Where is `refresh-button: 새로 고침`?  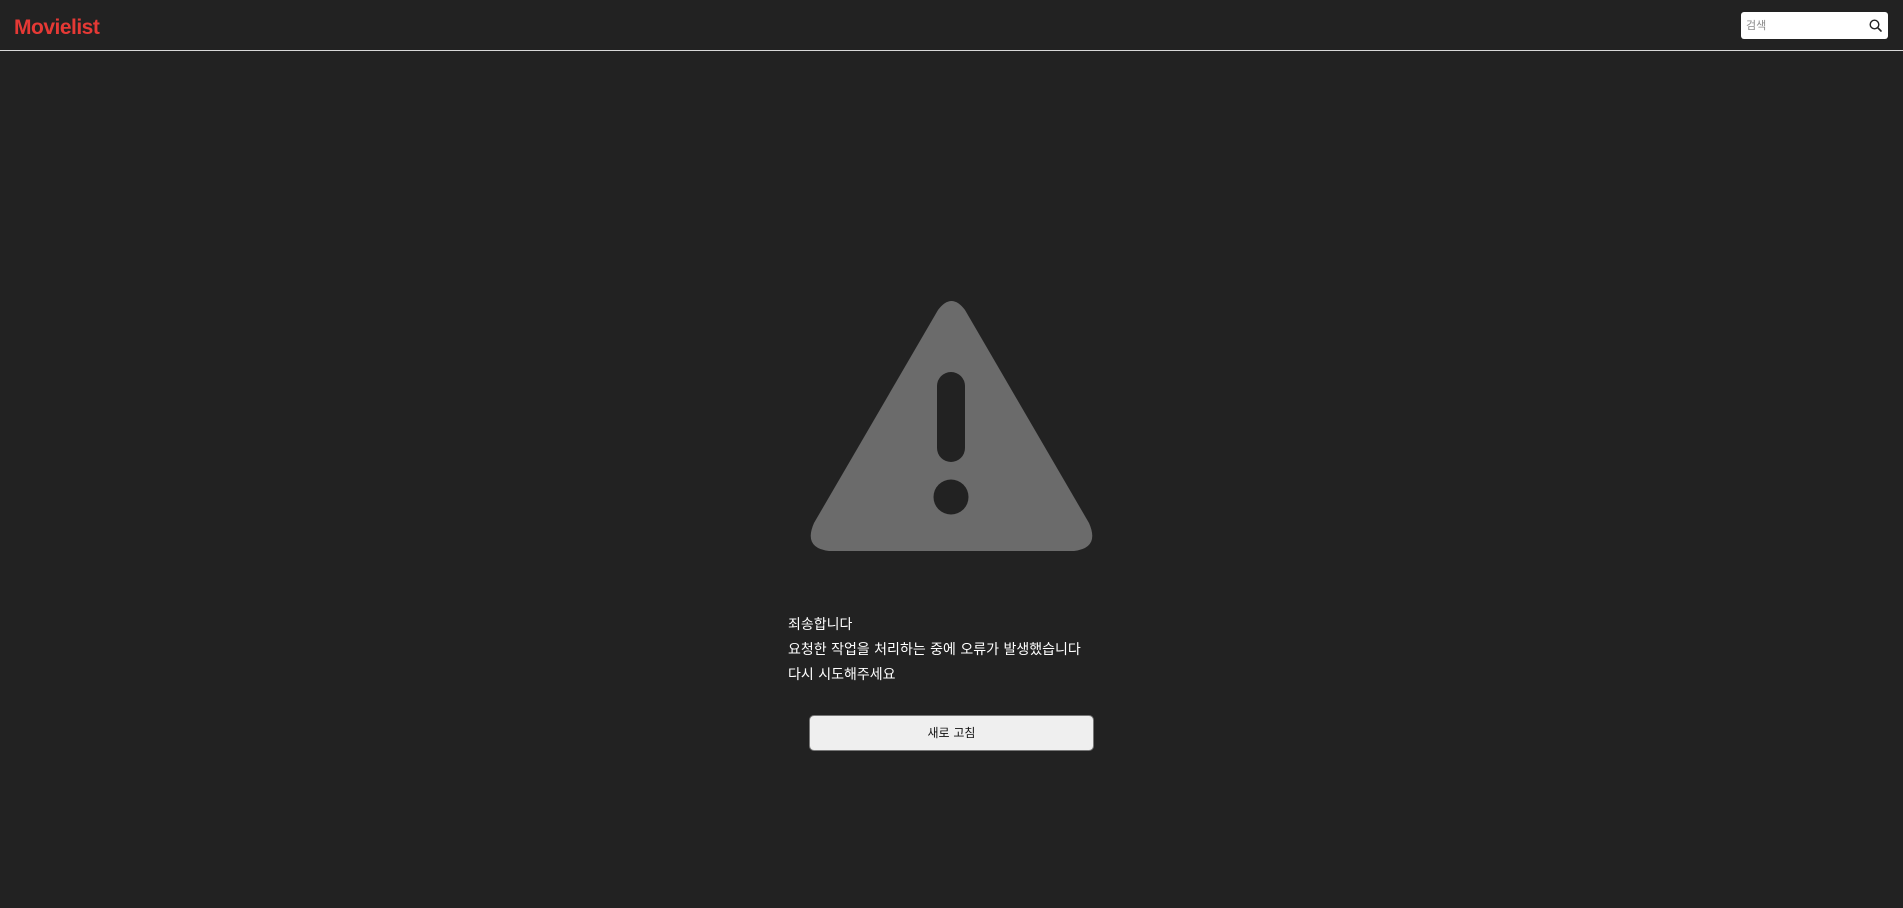
refresh-button: 새로 고침 is located at coordinates (951, 733).